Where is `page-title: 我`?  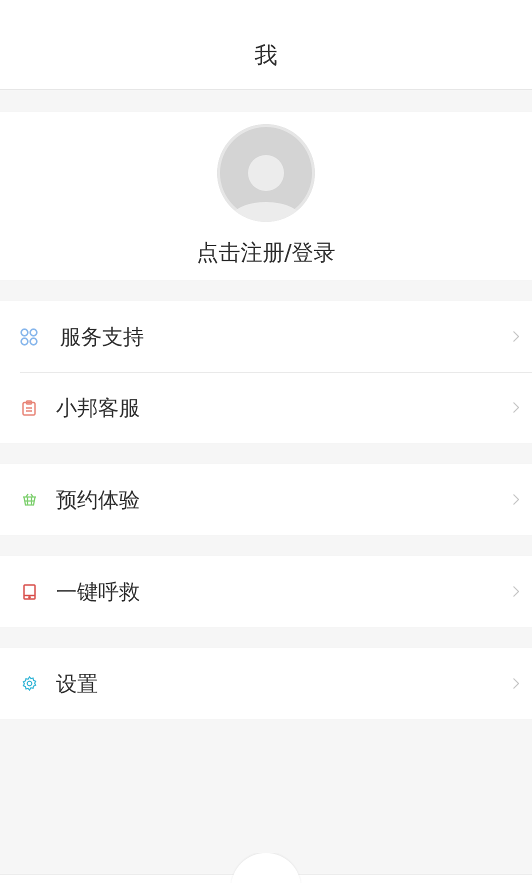
page-title: 我 is located at coordinates (266, 56).